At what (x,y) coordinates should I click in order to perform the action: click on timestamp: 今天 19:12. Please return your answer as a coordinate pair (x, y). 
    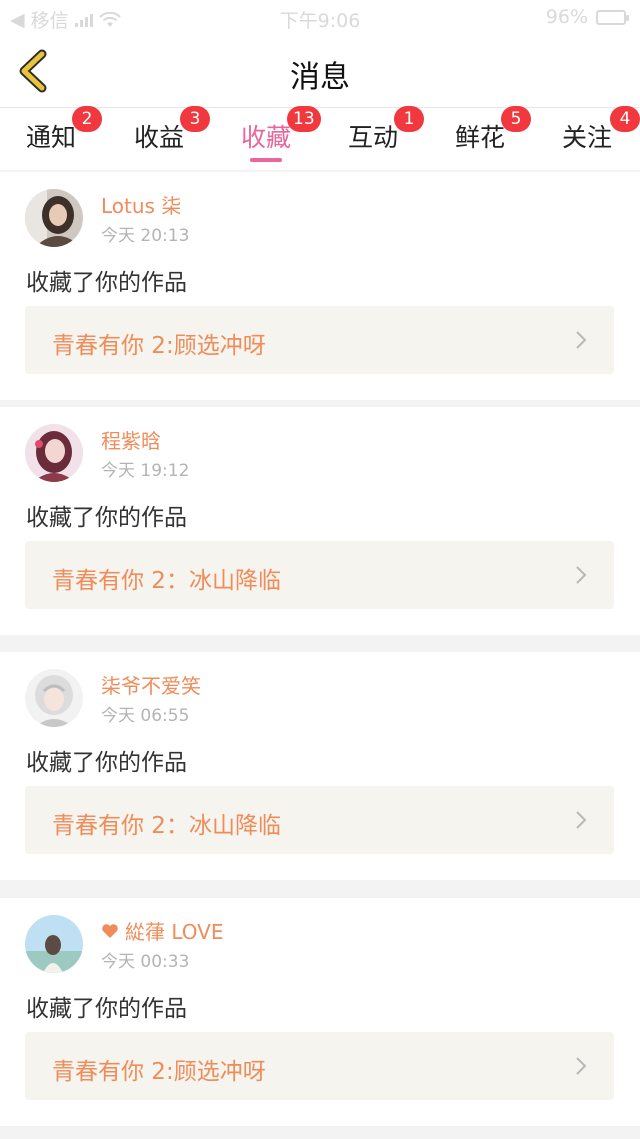
    Looking at the image, I should click on (145, 471).